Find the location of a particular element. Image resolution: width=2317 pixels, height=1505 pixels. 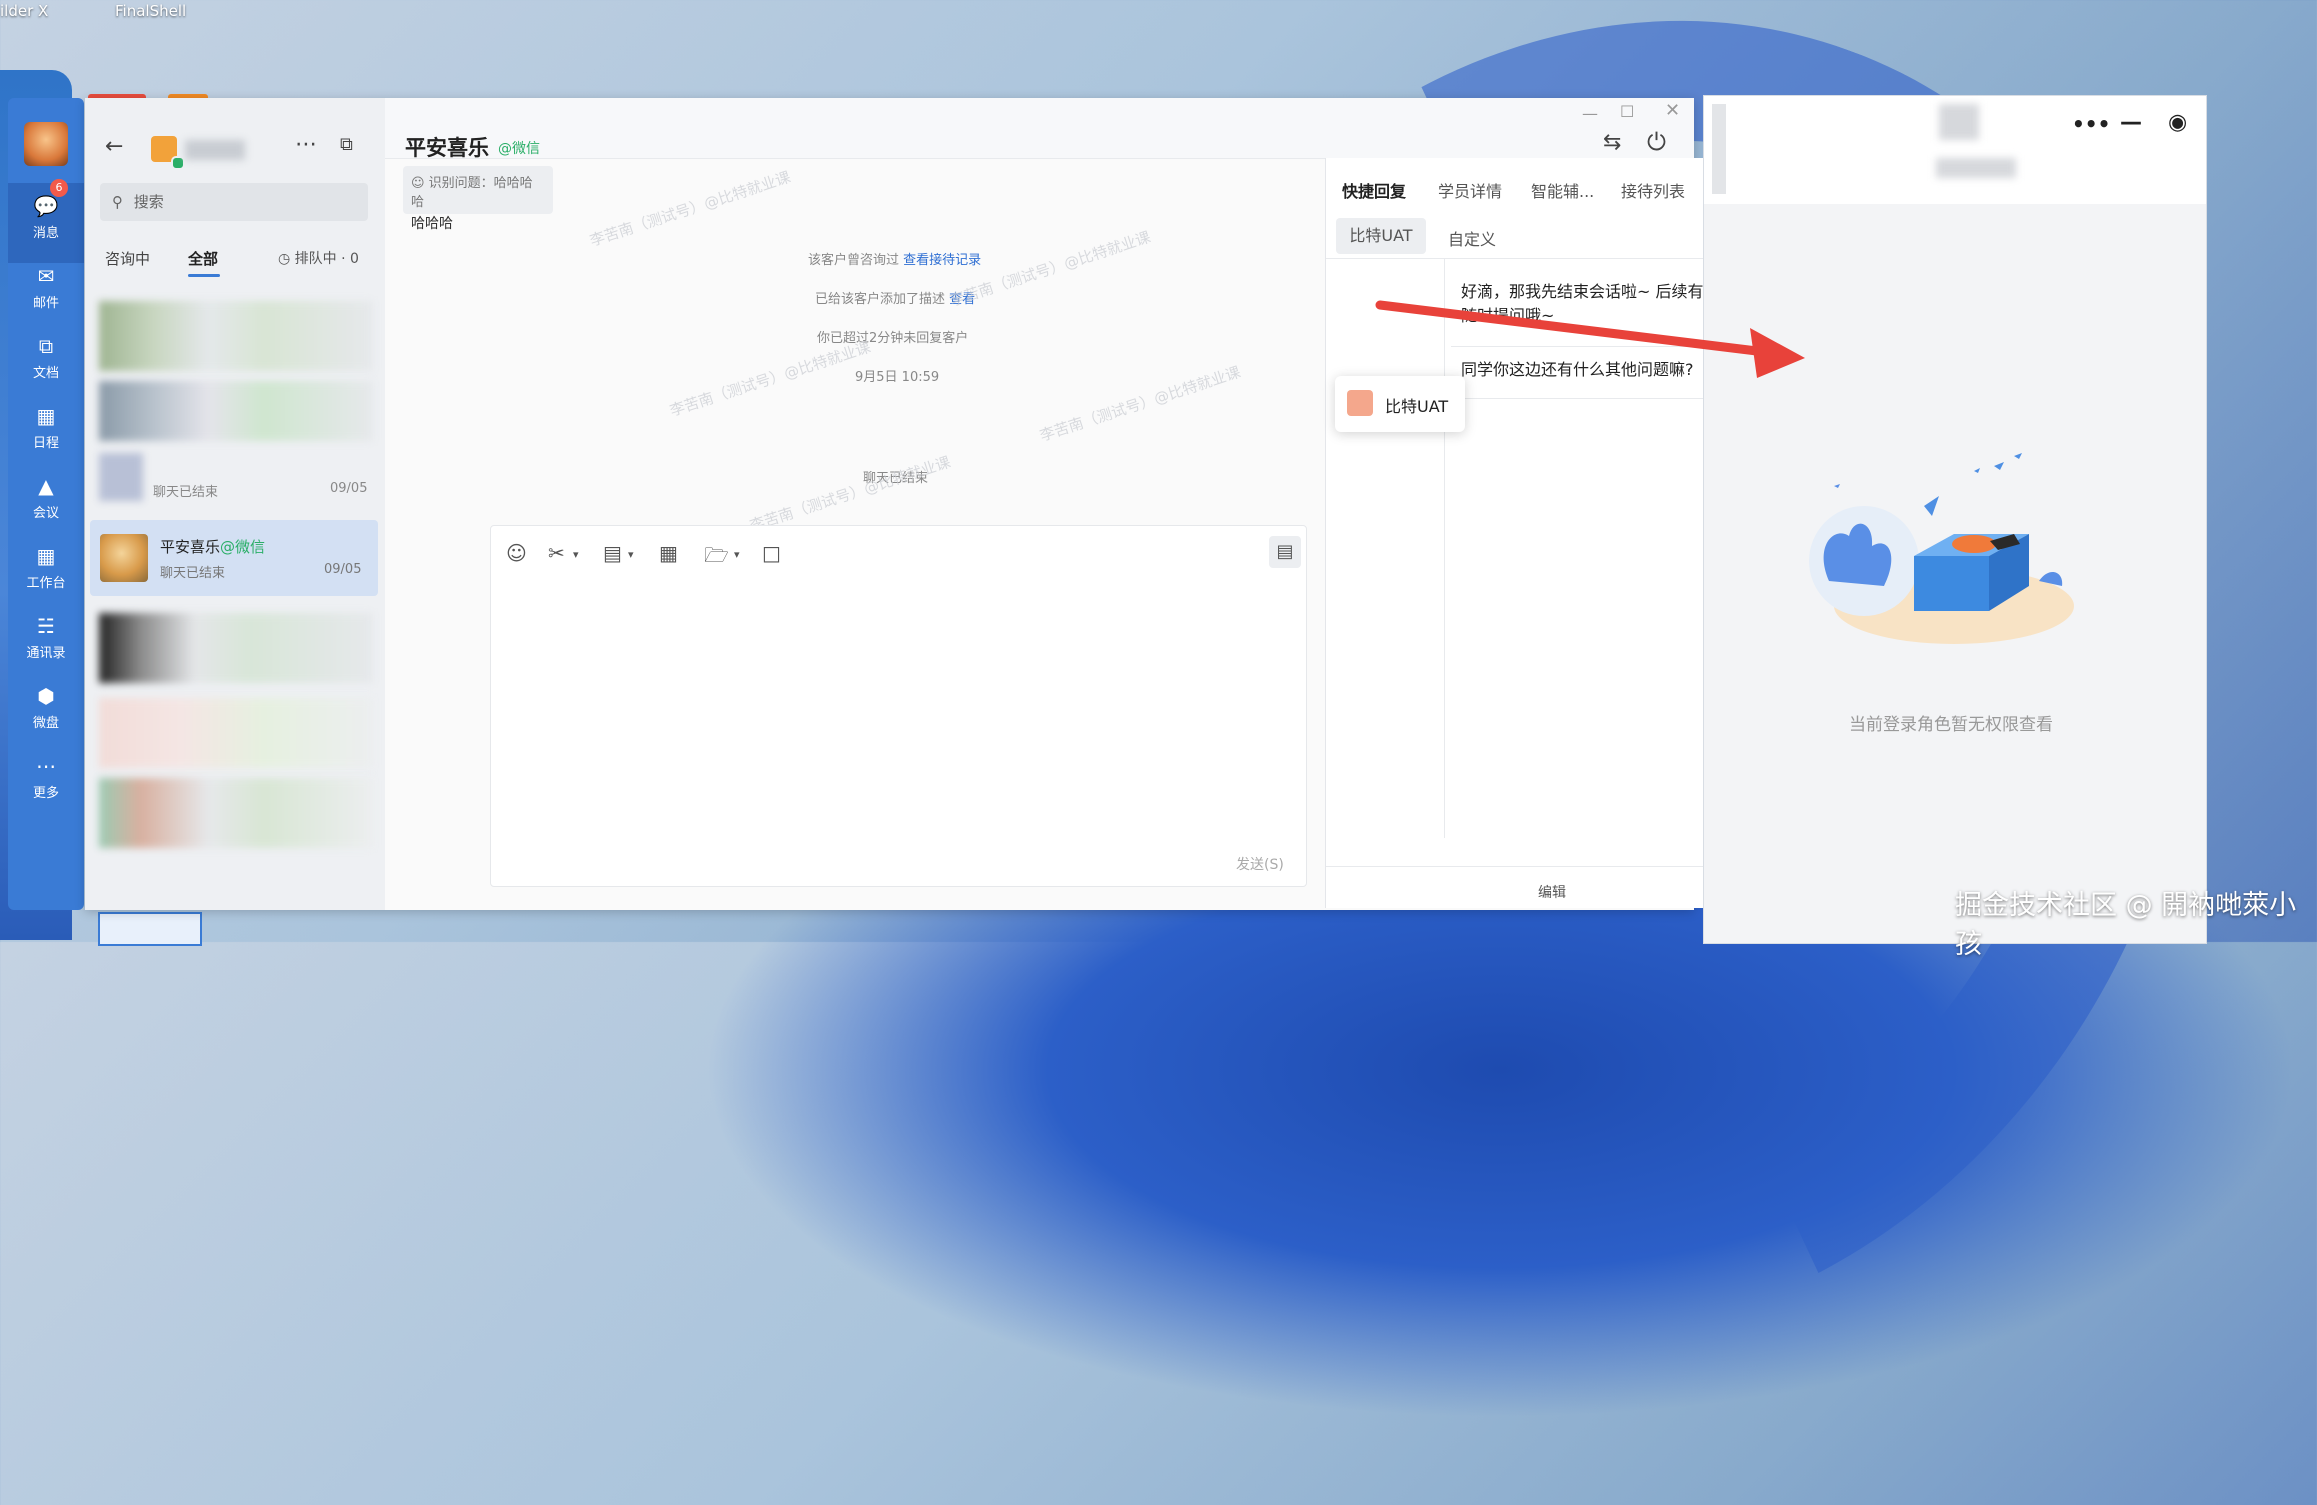

maximize-icon: ☐ is located at coordinates (1627, 111).